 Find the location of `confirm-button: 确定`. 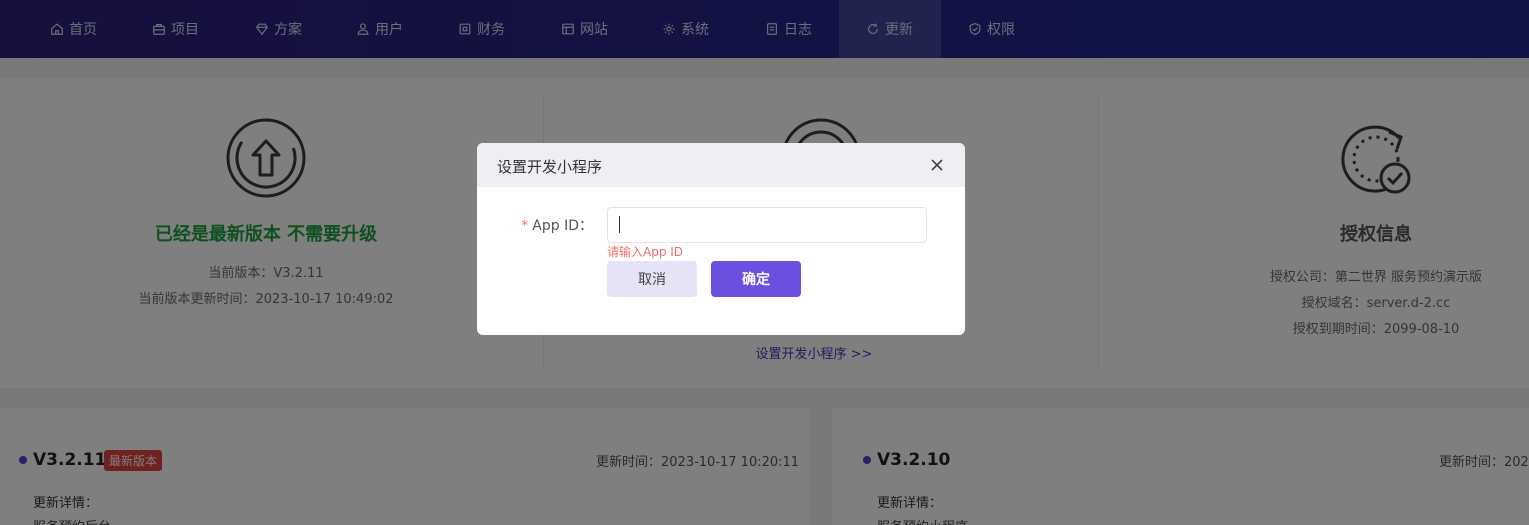

confirm-button: 确定 is located at coordinates (756, 279).